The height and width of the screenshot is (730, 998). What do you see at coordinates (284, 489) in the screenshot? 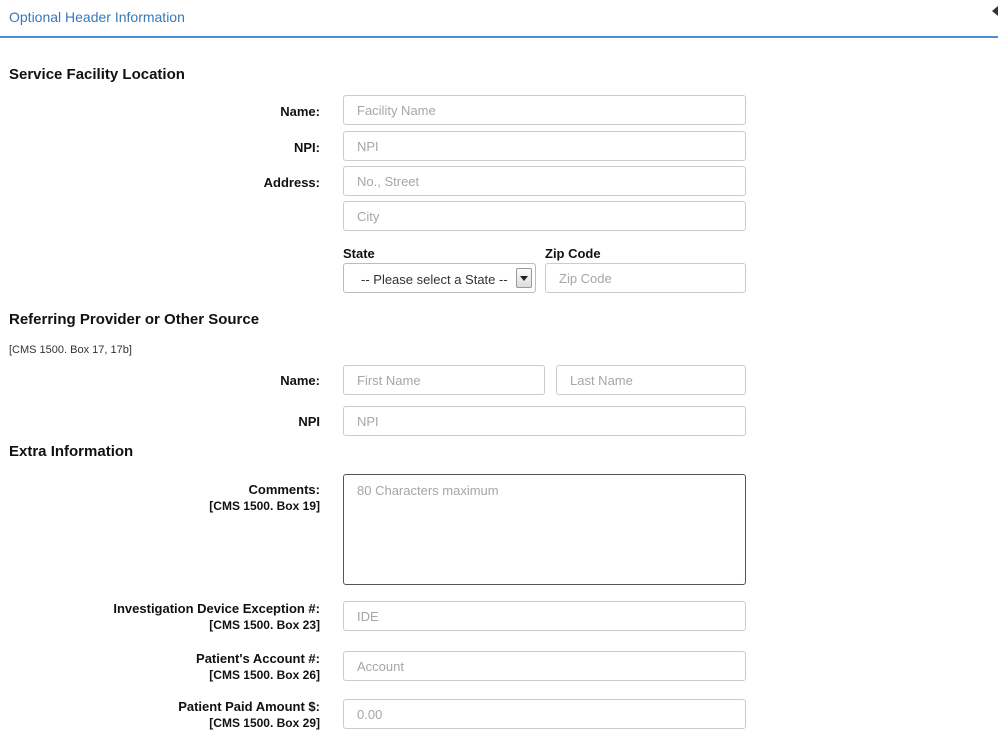
I see `comments-label-text: Comments:` at bounding box center [284, 489].